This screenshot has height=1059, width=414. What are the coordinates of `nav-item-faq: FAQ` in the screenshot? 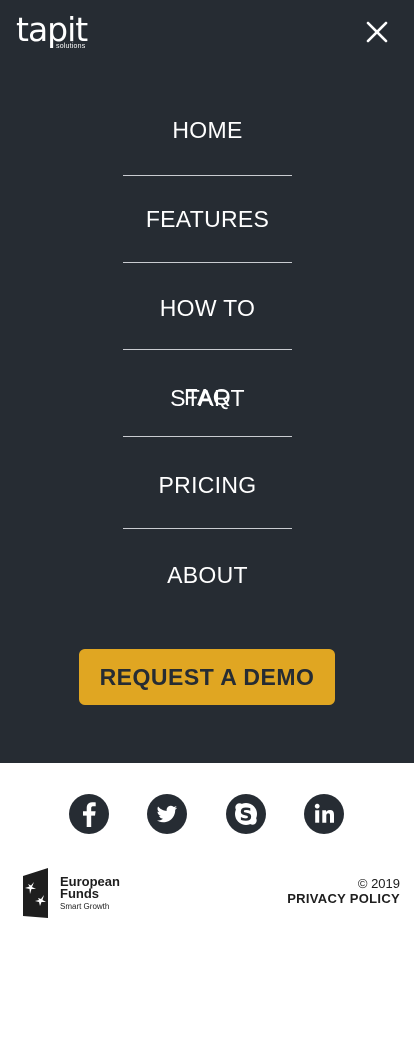 It's located at (207, 393).